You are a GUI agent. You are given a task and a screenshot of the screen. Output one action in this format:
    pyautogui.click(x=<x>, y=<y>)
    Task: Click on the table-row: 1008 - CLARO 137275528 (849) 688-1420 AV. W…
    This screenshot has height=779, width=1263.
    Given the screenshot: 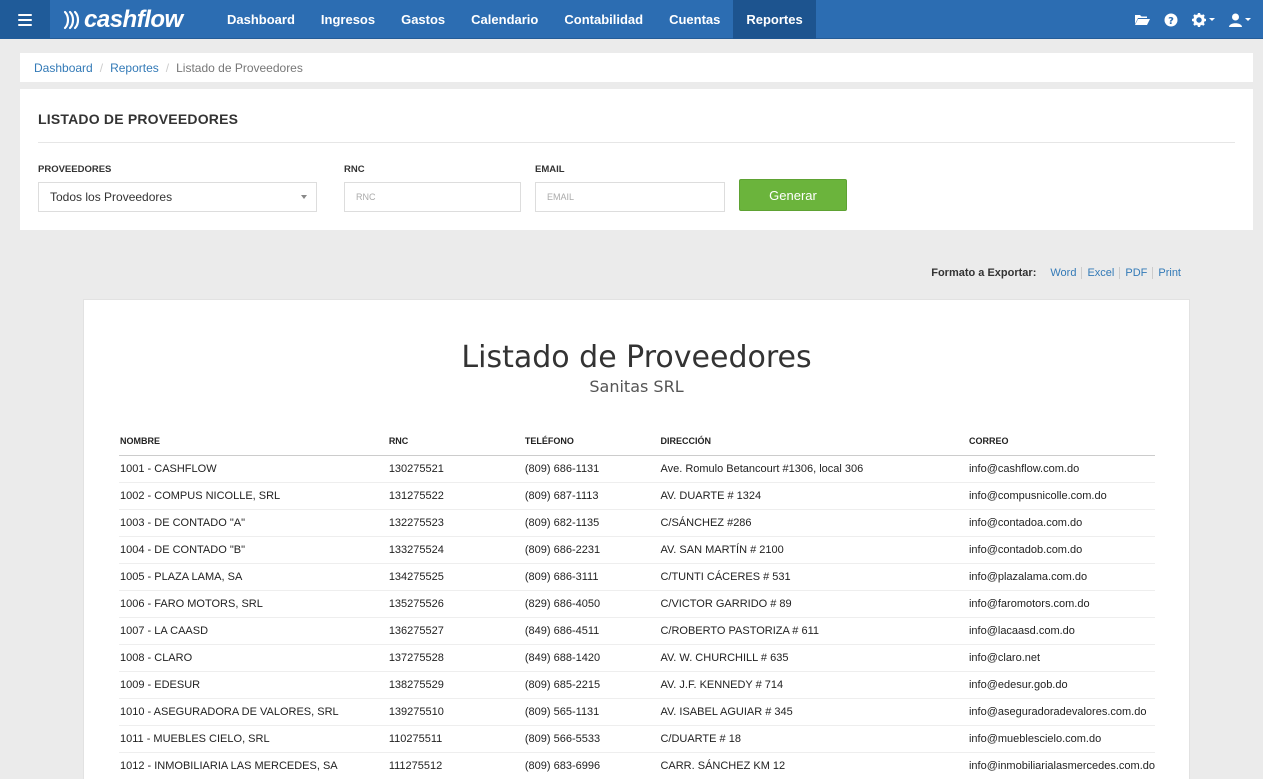 What is the action you would take?
    pyautogui.click(x=637, y=657)
    